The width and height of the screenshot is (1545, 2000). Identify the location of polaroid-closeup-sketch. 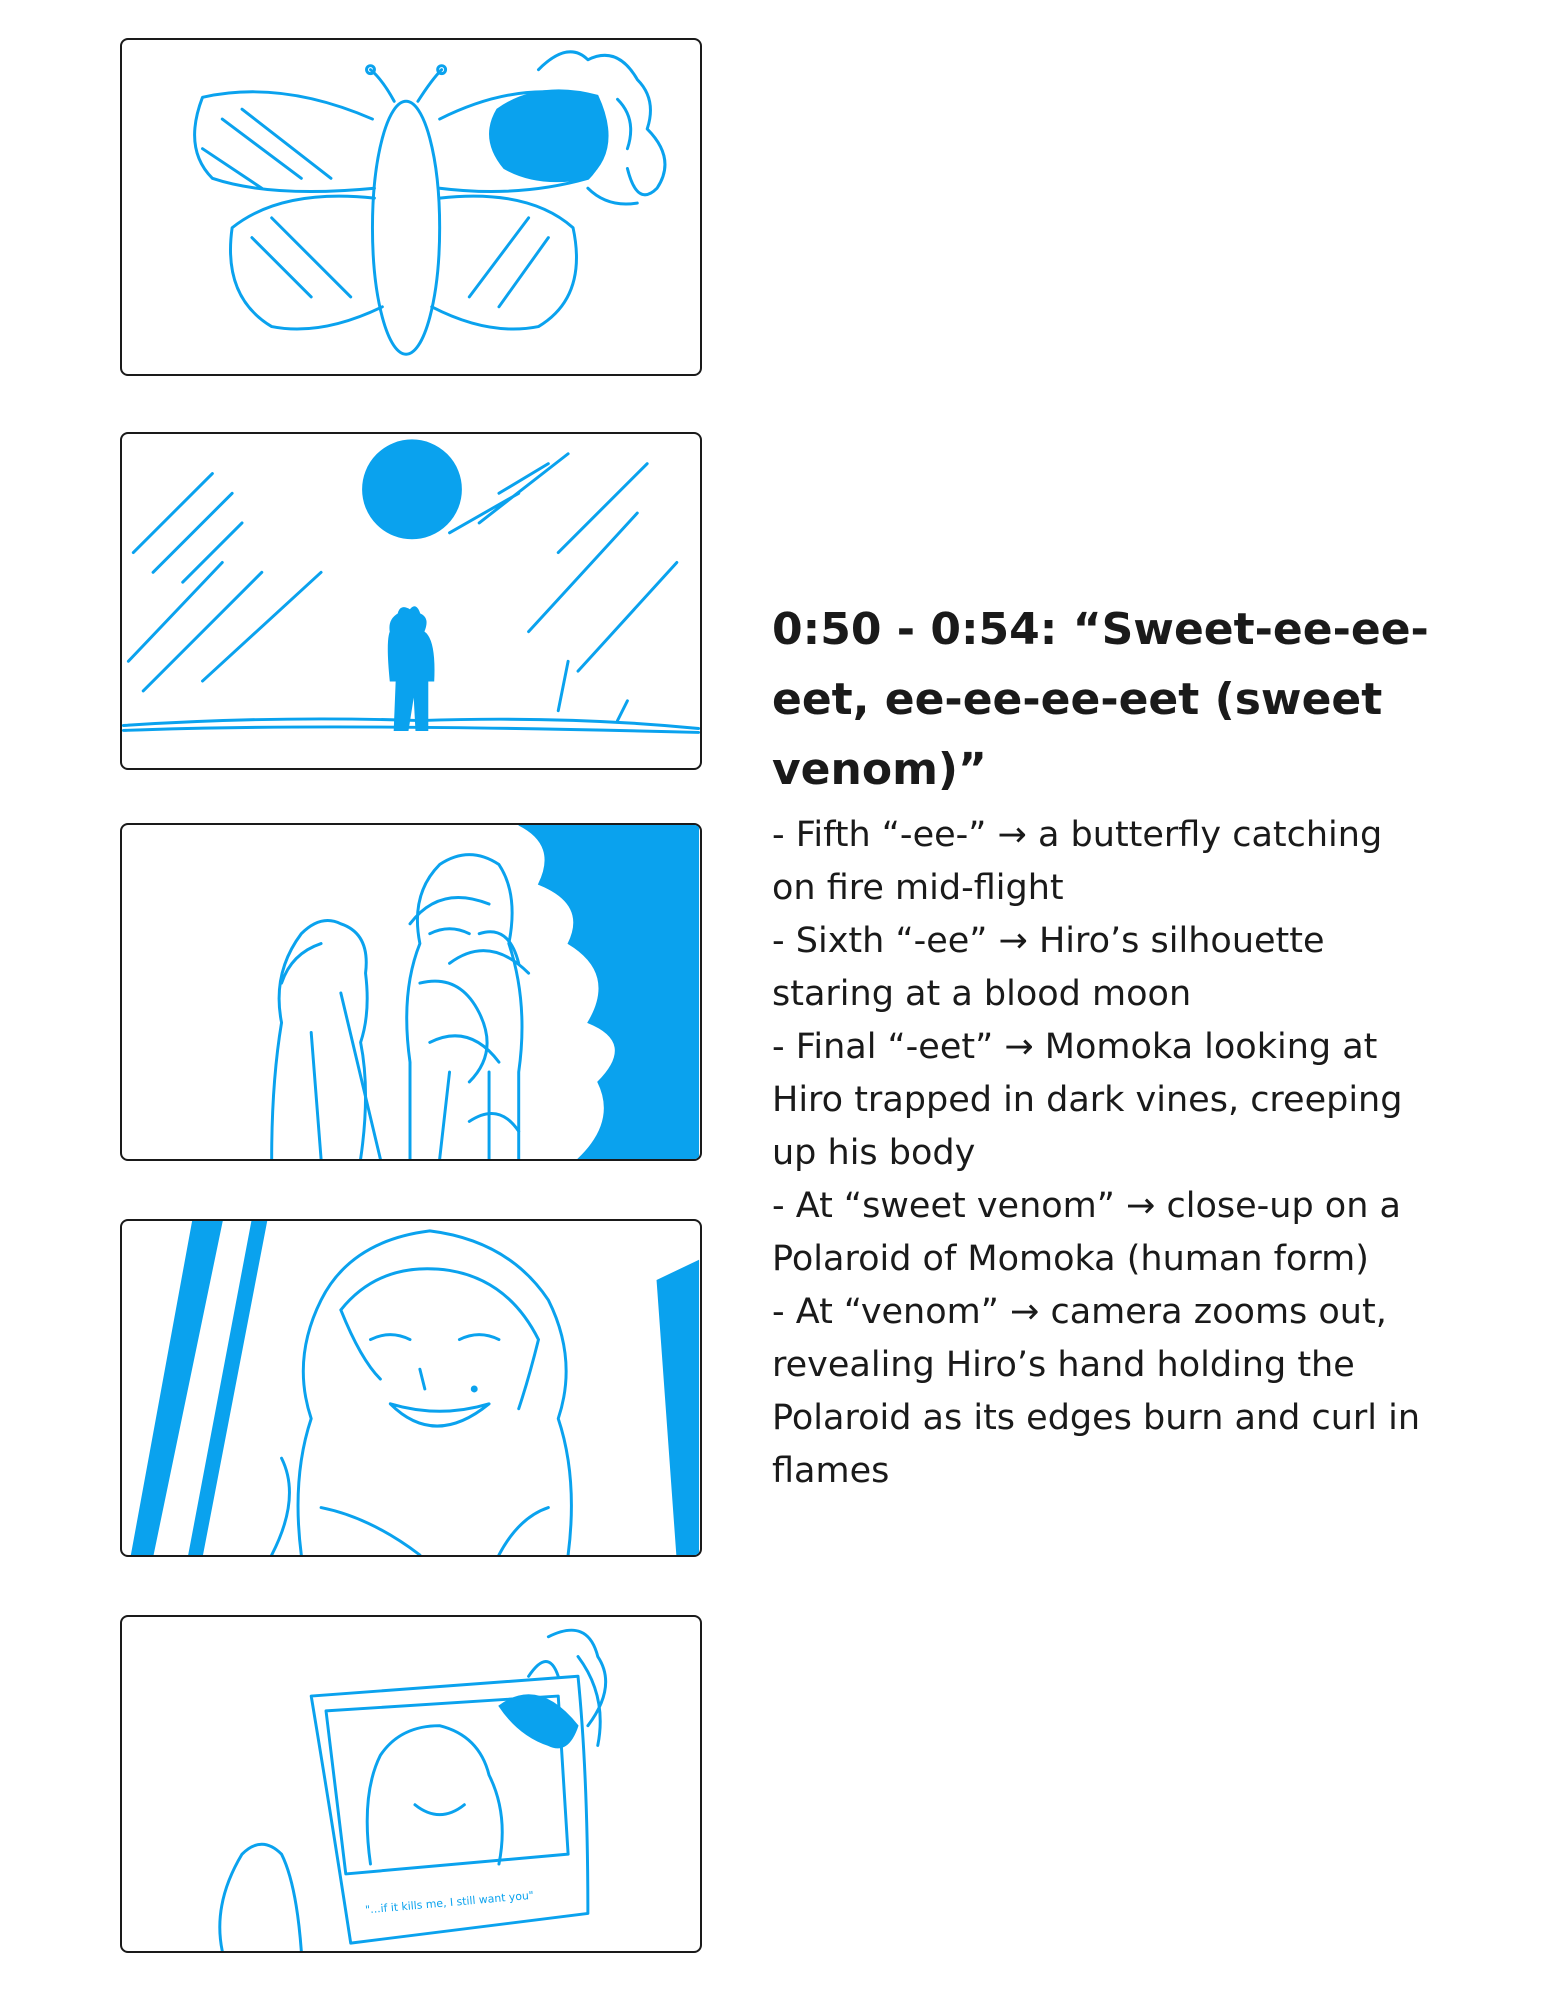
(415, 1388).